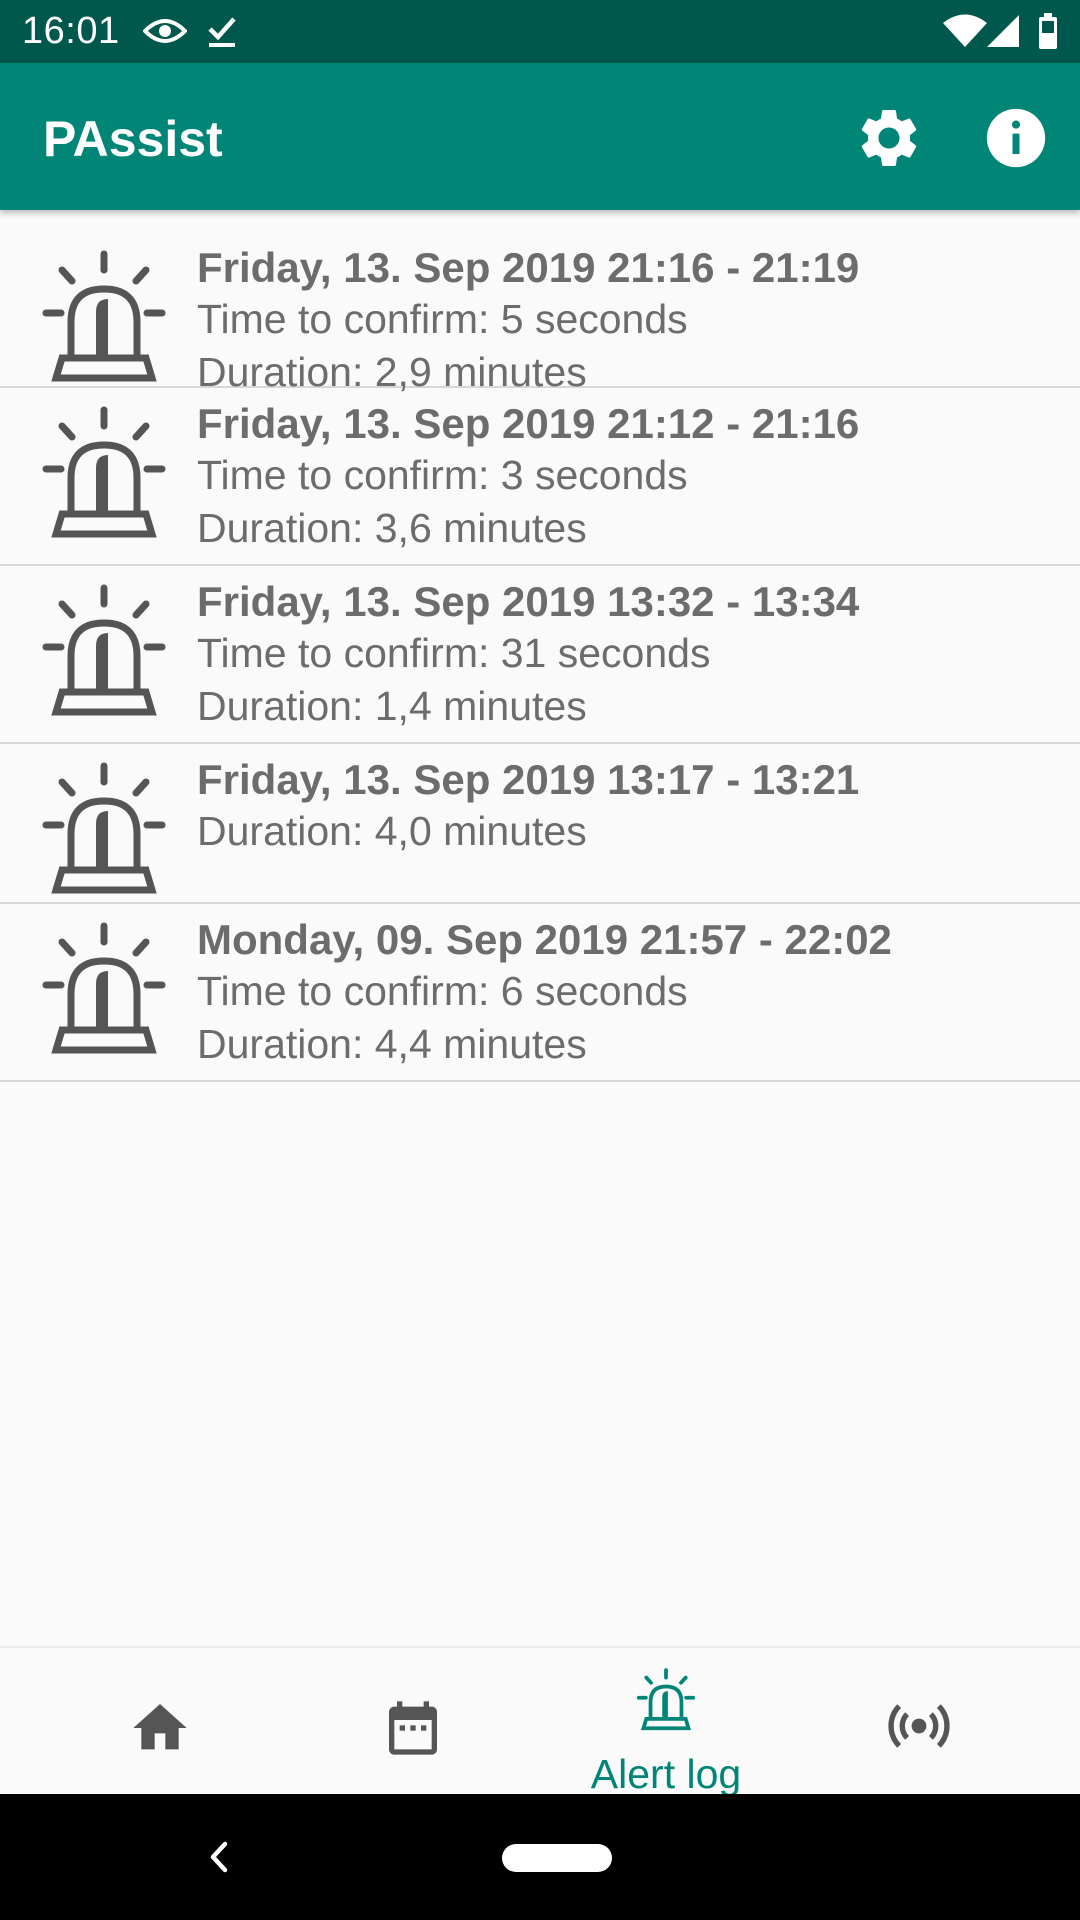  I want to click on signal-icon, so click(1003, 31).